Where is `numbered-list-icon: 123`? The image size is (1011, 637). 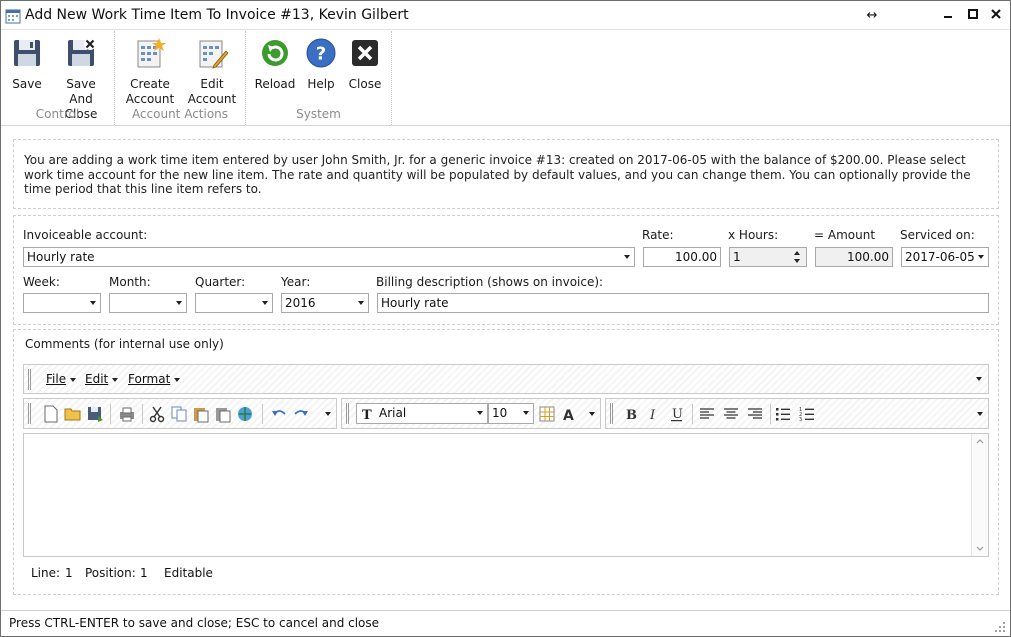
numbered-list-icon: 123 is located at coordinates (807, 414).